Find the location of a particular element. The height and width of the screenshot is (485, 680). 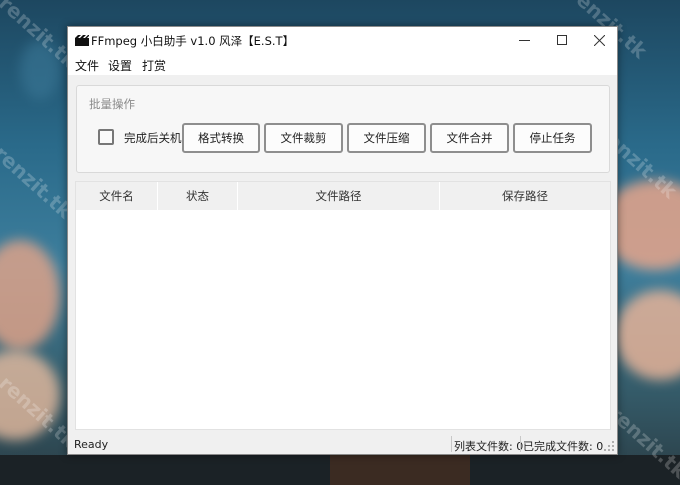

minimize-icon is located at coordinates (524, 40).